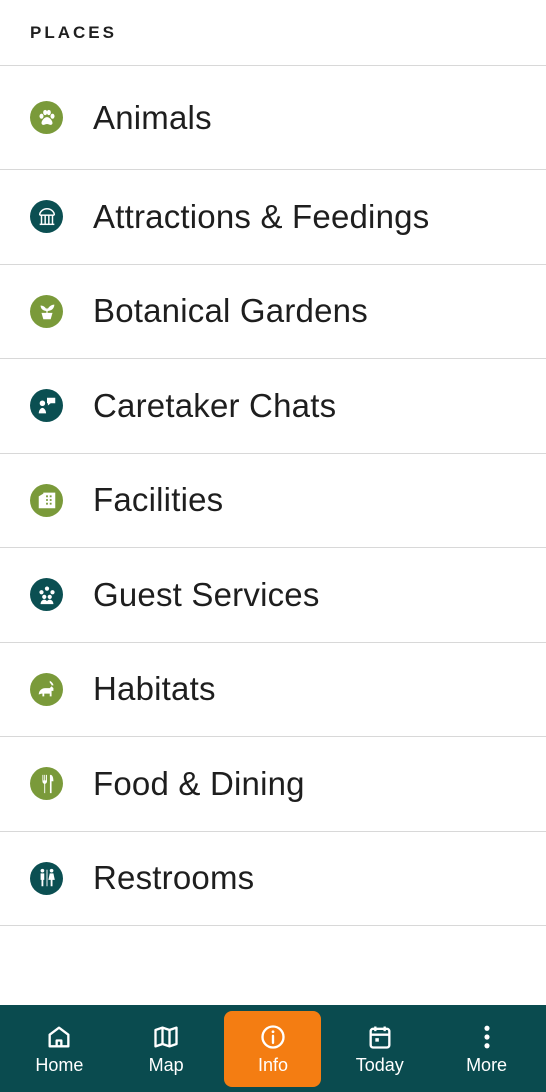  I want to click on places-item-label: Animals, so click(152, 117).